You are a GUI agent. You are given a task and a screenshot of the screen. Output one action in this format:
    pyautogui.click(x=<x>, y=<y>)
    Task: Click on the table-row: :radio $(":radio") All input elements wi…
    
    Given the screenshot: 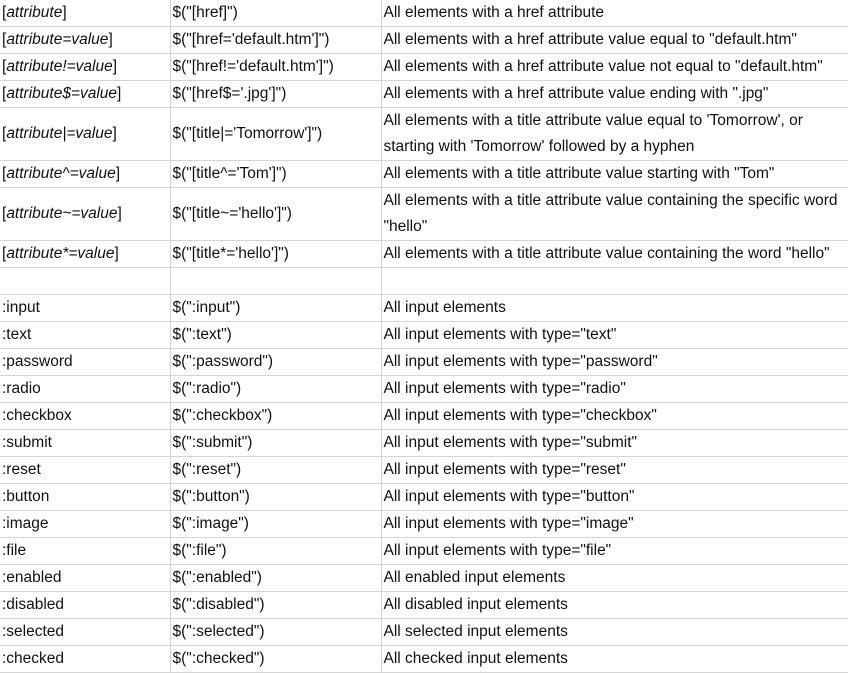 What is the action you would take?
    pyautogui.click(x=424, y=389)
    